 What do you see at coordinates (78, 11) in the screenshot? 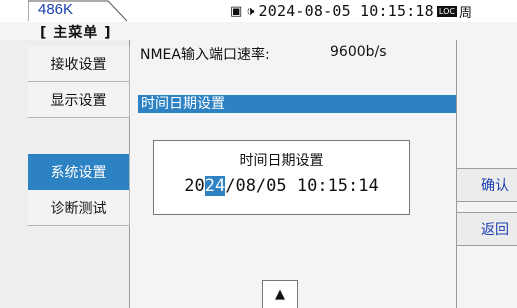
I see `device-tab: 486K` at bounding box center [78, 11].